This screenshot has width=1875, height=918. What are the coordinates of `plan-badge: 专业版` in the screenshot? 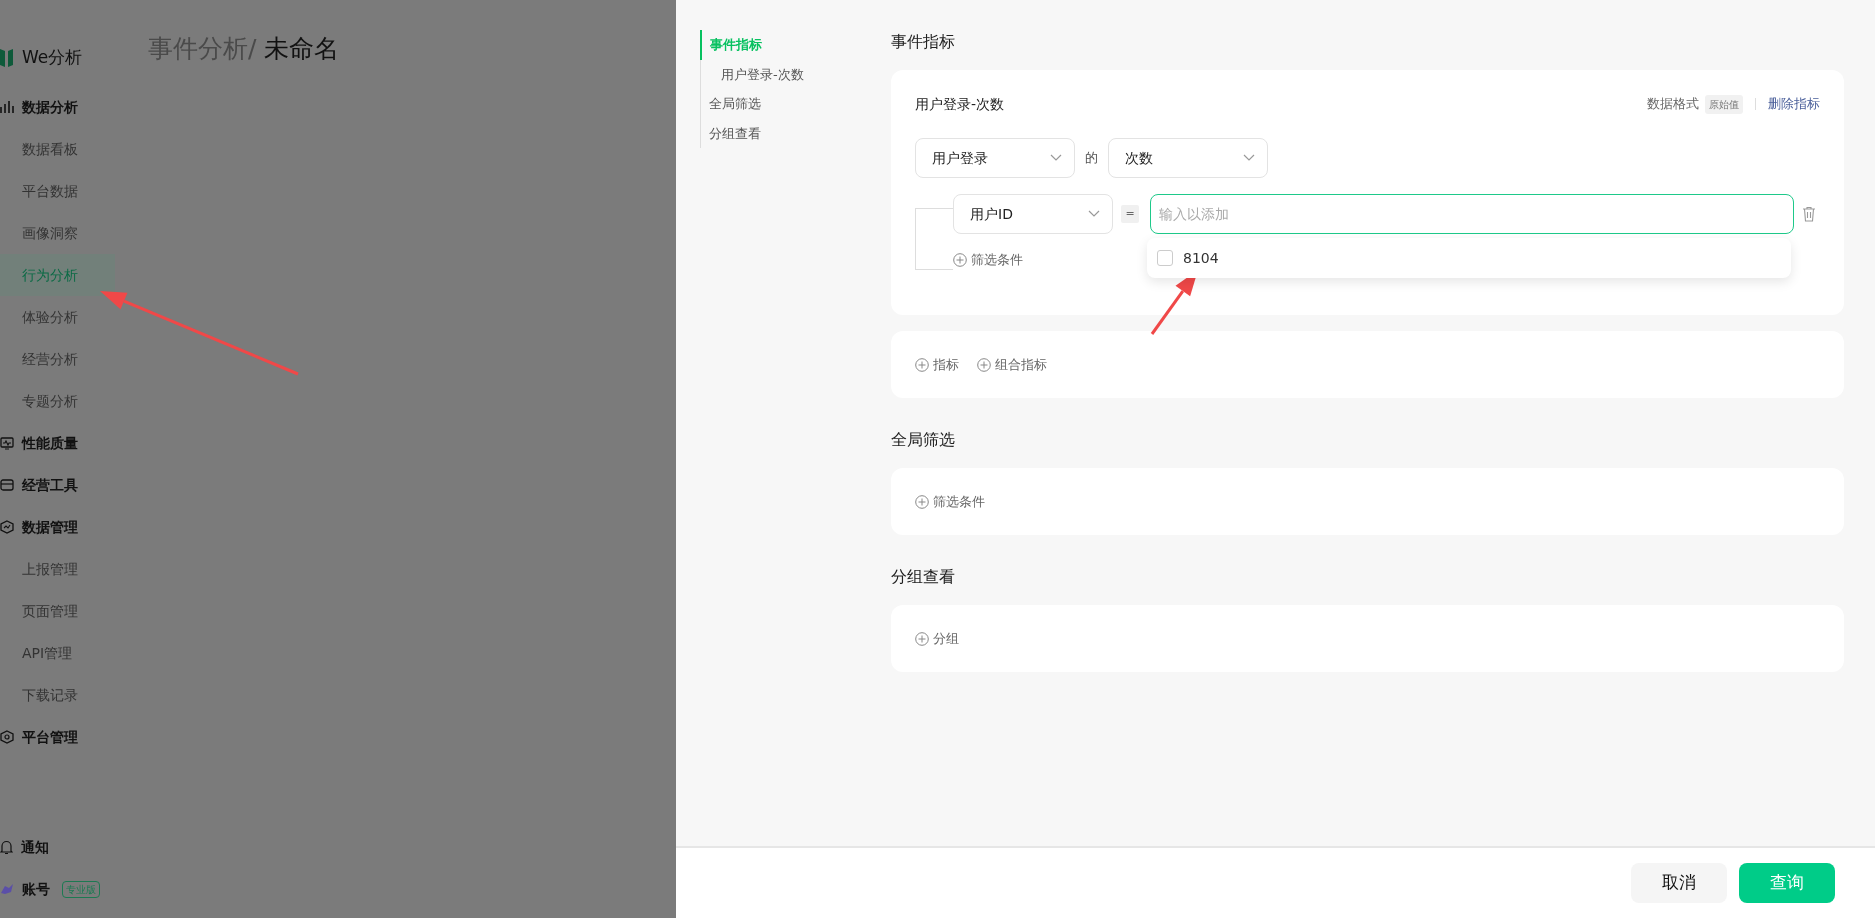 It's located at (81, 889).